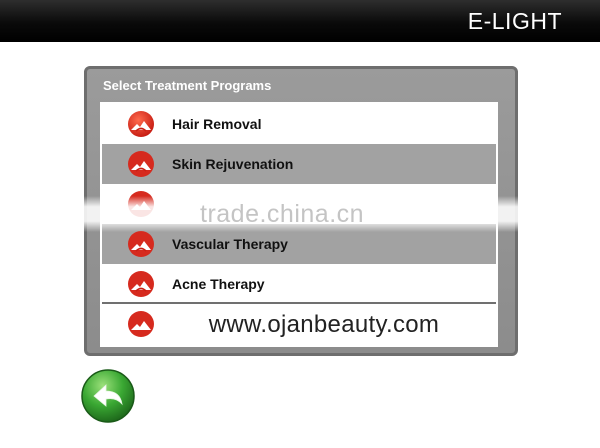  Describe the element at coordinates (514, 21) in the screenshot. I see `app-title: E-LIGHT` at that location.